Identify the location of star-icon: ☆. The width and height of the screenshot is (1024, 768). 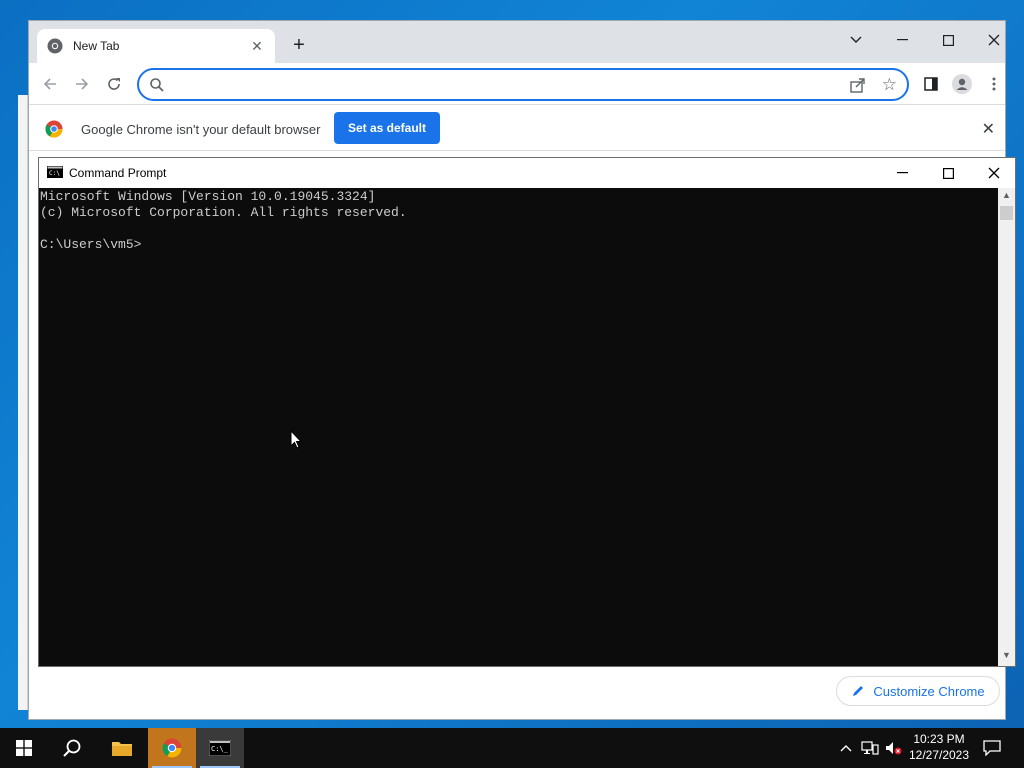
(889, 85).